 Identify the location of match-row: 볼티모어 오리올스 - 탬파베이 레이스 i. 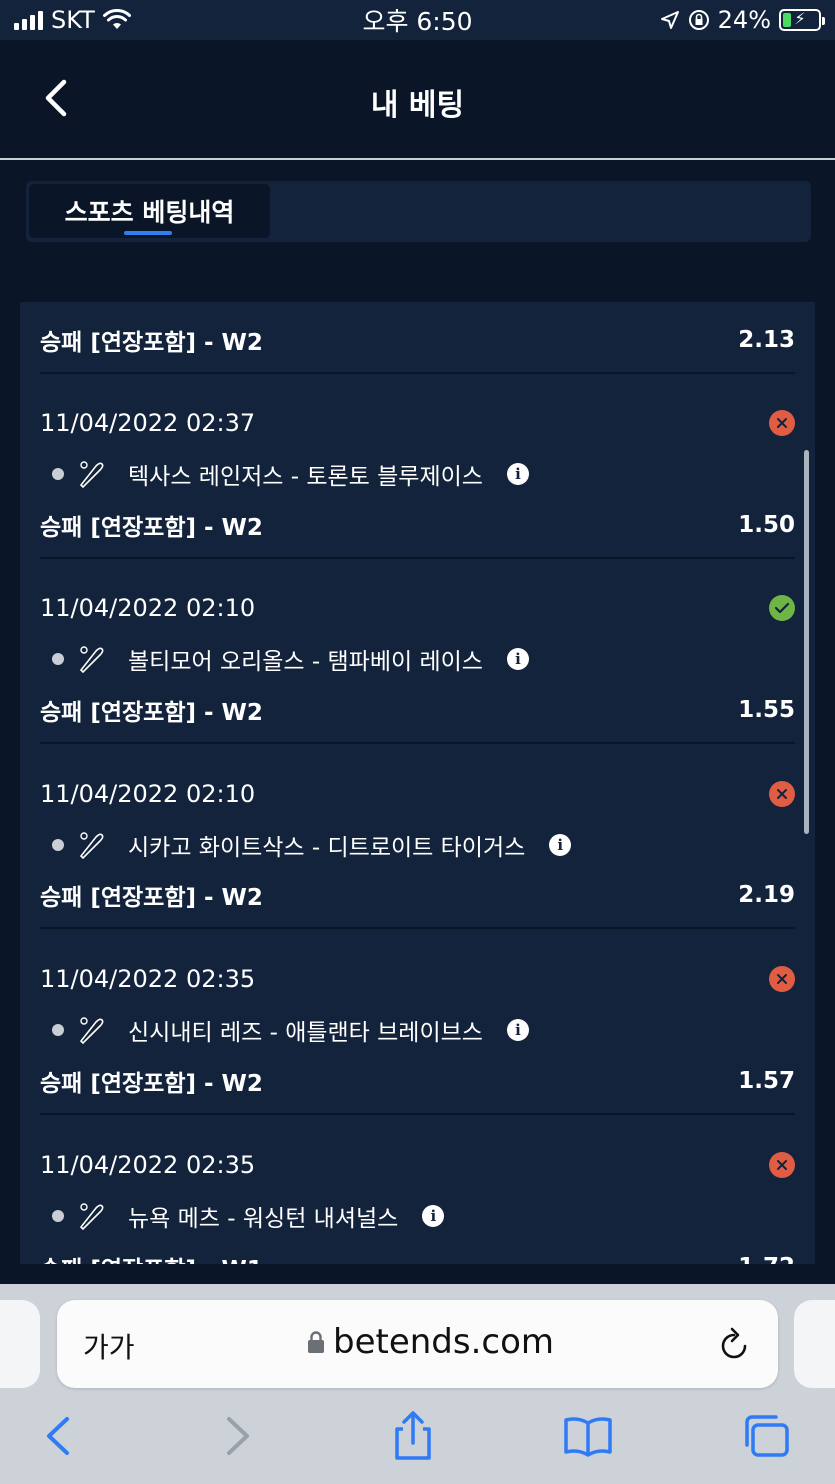
(290, 659).